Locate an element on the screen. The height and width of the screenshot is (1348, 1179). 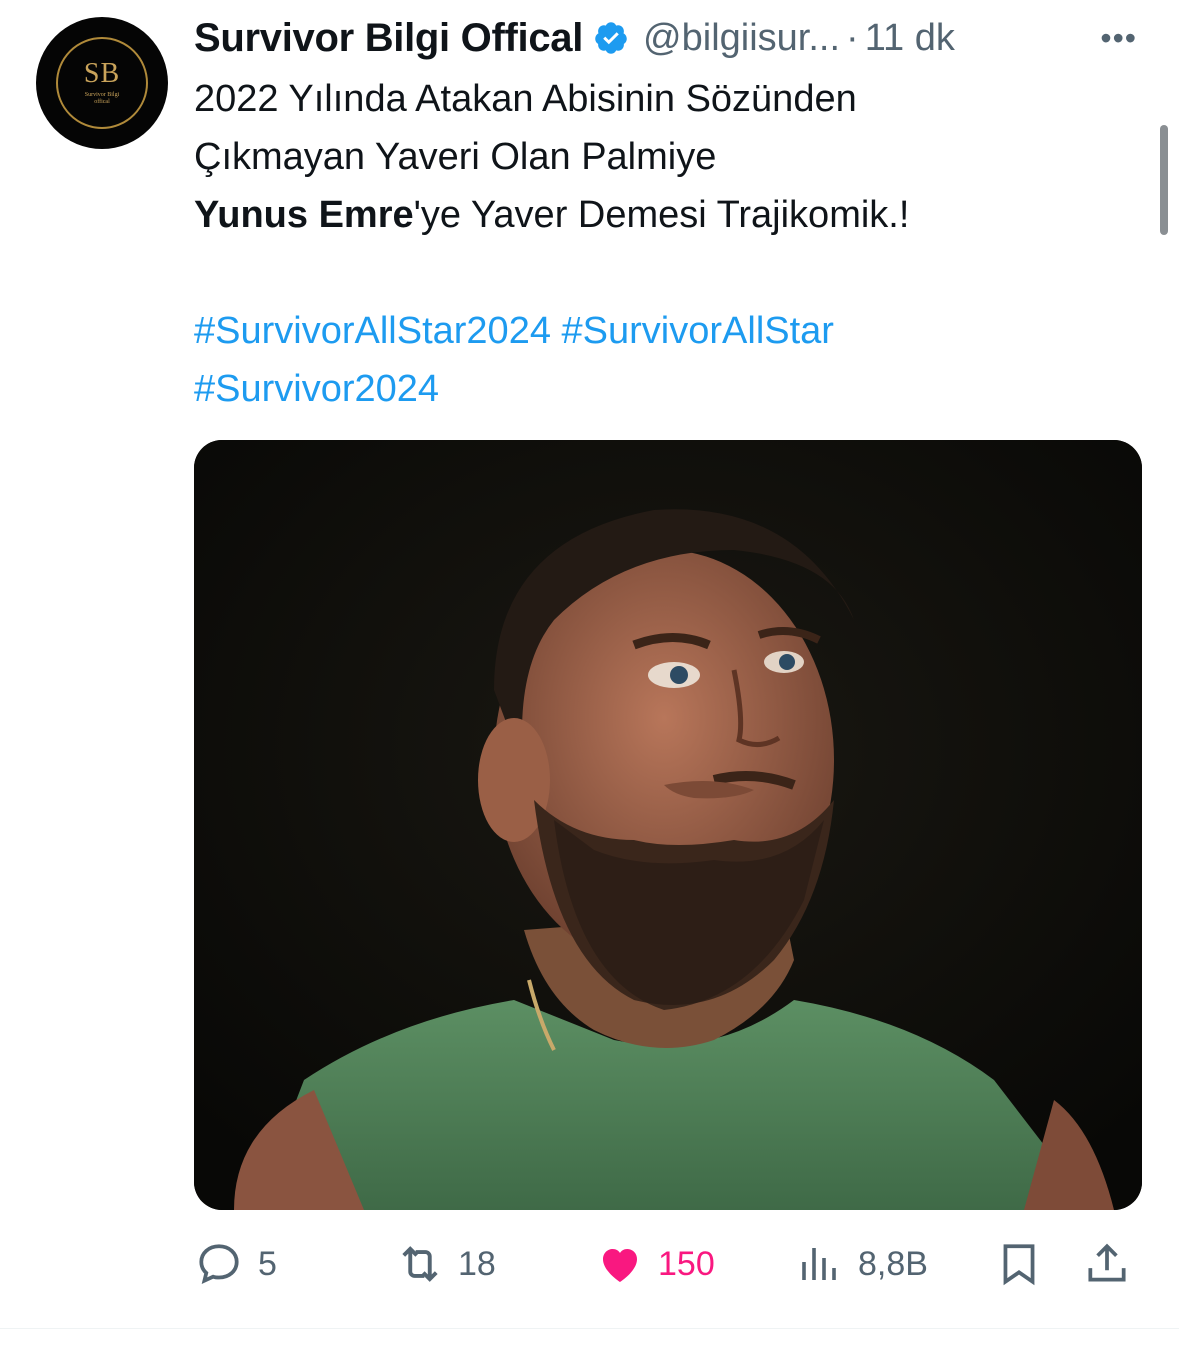
mention-bold: Yunus Emre is located at coordinates (304, 215).